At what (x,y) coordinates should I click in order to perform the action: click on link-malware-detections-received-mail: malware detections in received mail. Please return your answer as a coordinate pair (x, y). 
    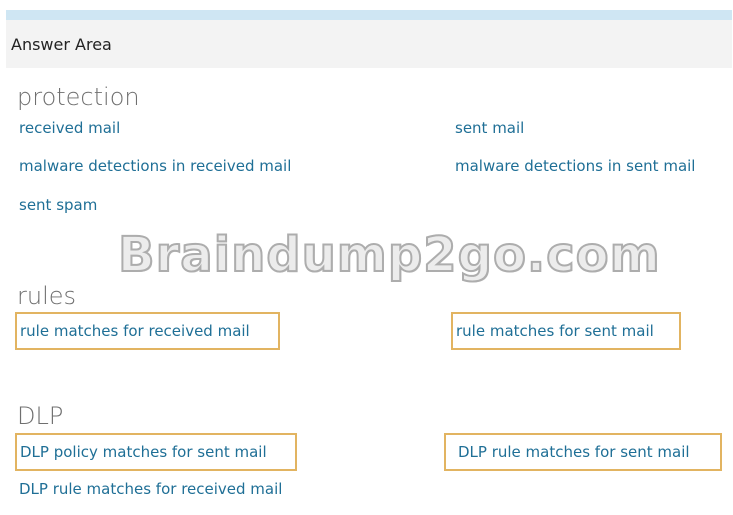
    Looking at the image, I should click on (155, 166).